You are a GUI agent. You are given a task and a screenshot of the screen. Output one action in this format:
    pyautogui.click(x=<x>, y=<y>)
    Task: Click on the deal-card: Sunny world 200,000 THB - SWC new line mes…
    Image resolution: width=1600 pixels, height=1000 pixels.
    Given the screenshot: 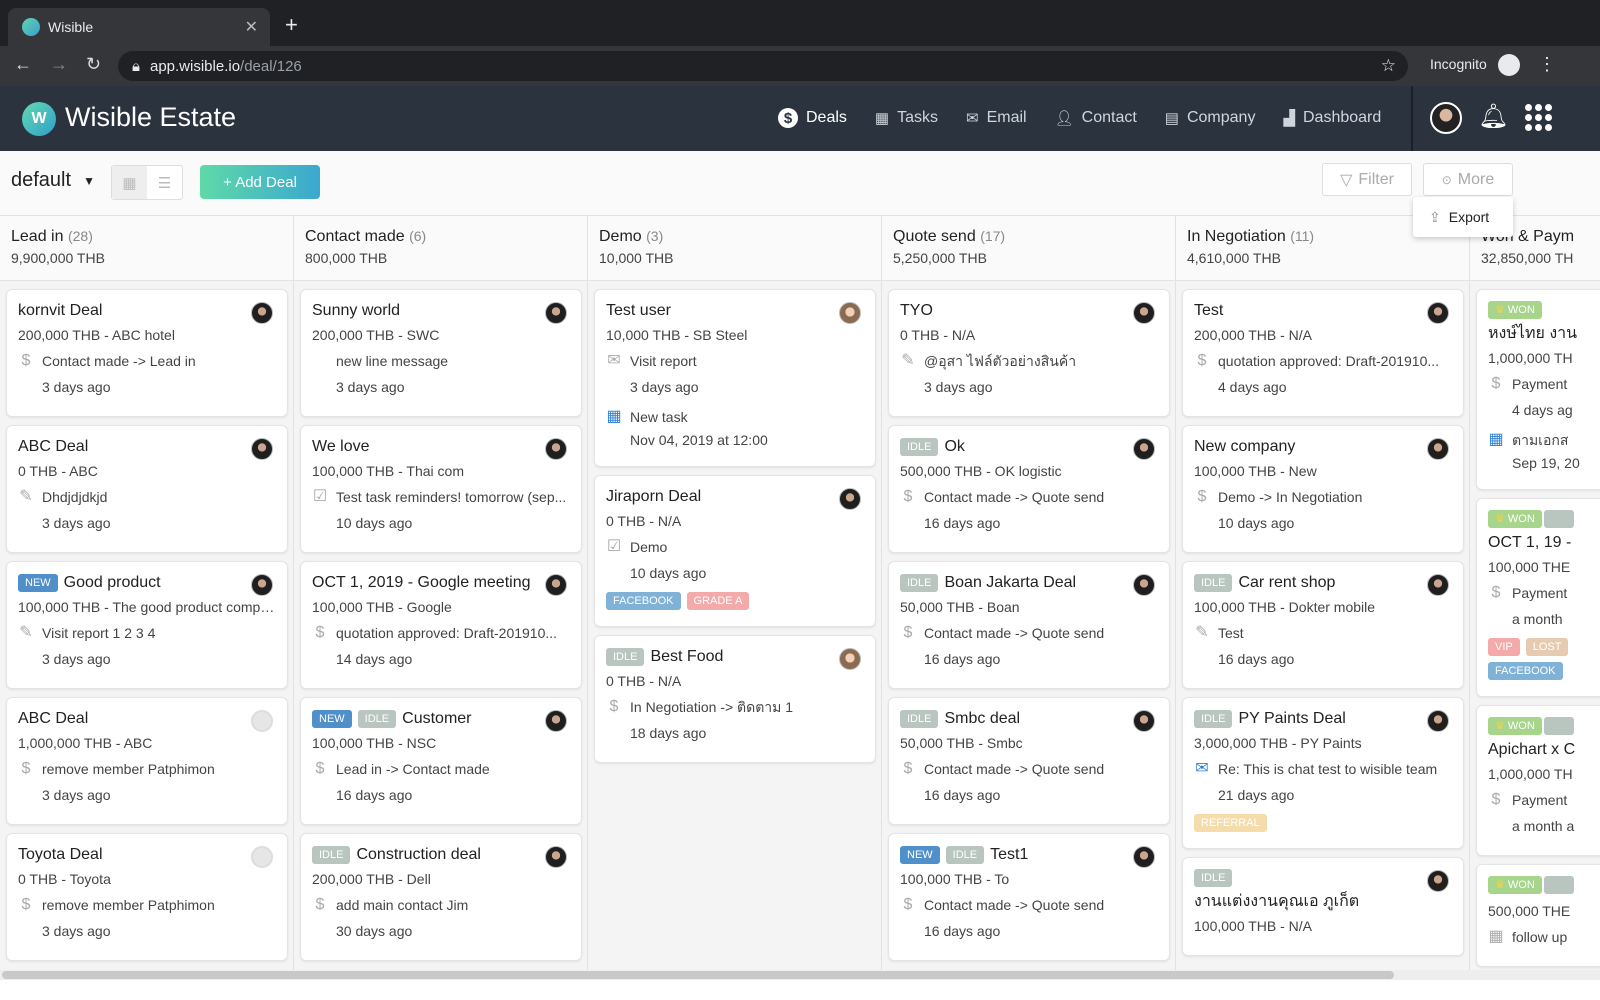 What is the action you would take?
    pyautogui.click(x=441, y=353)
    